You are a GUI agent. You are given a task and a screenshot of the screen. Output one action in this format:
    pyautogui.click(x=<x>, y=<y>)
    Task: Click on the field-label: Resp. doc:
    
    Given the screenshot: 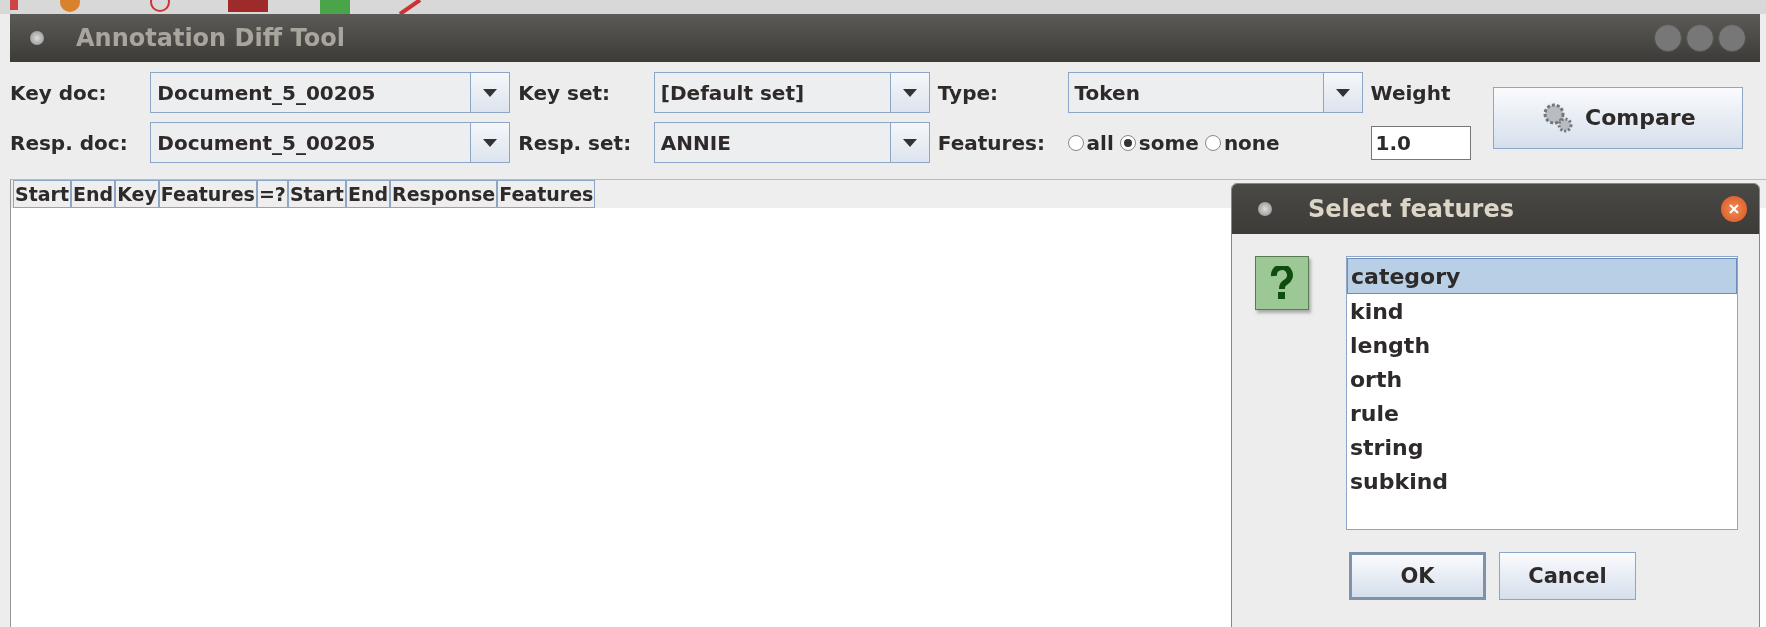 What is the action you would take?
    pyautogui.click(x=69, y=142)
    